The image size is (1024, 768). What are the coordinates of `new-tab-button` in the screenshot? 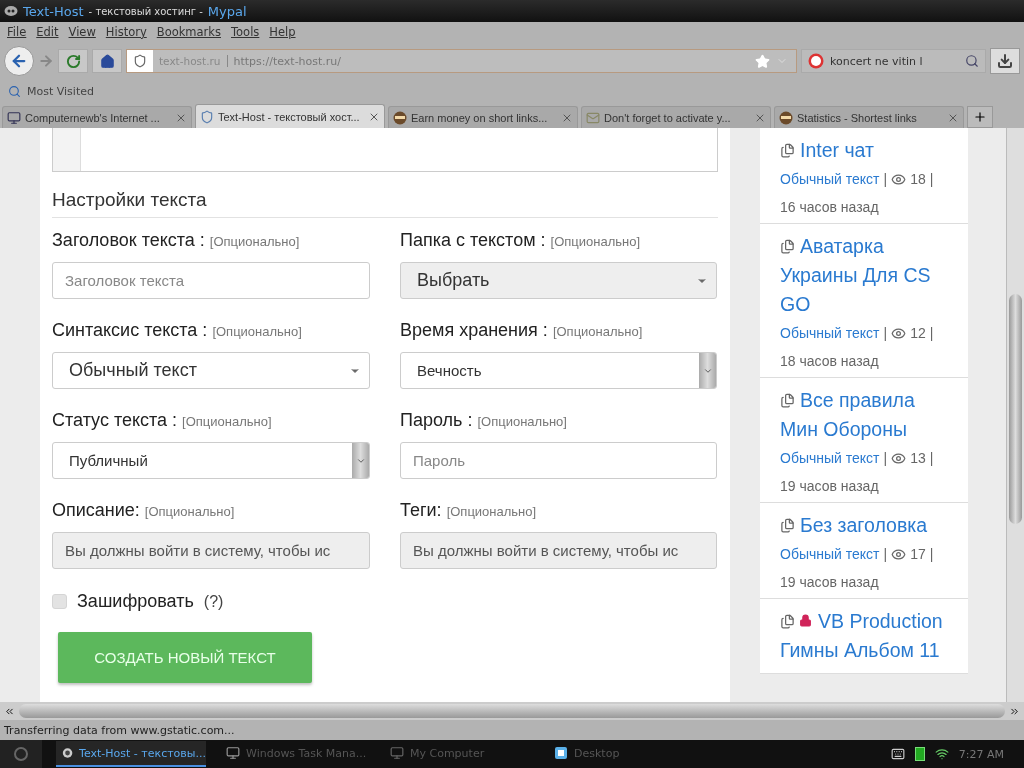 It's located at (980, 117).